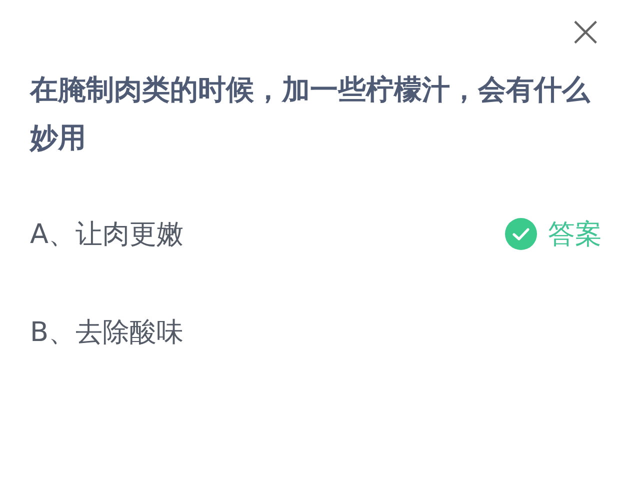  I want to click on option-text: B、去除酸味, so click(107, 332).